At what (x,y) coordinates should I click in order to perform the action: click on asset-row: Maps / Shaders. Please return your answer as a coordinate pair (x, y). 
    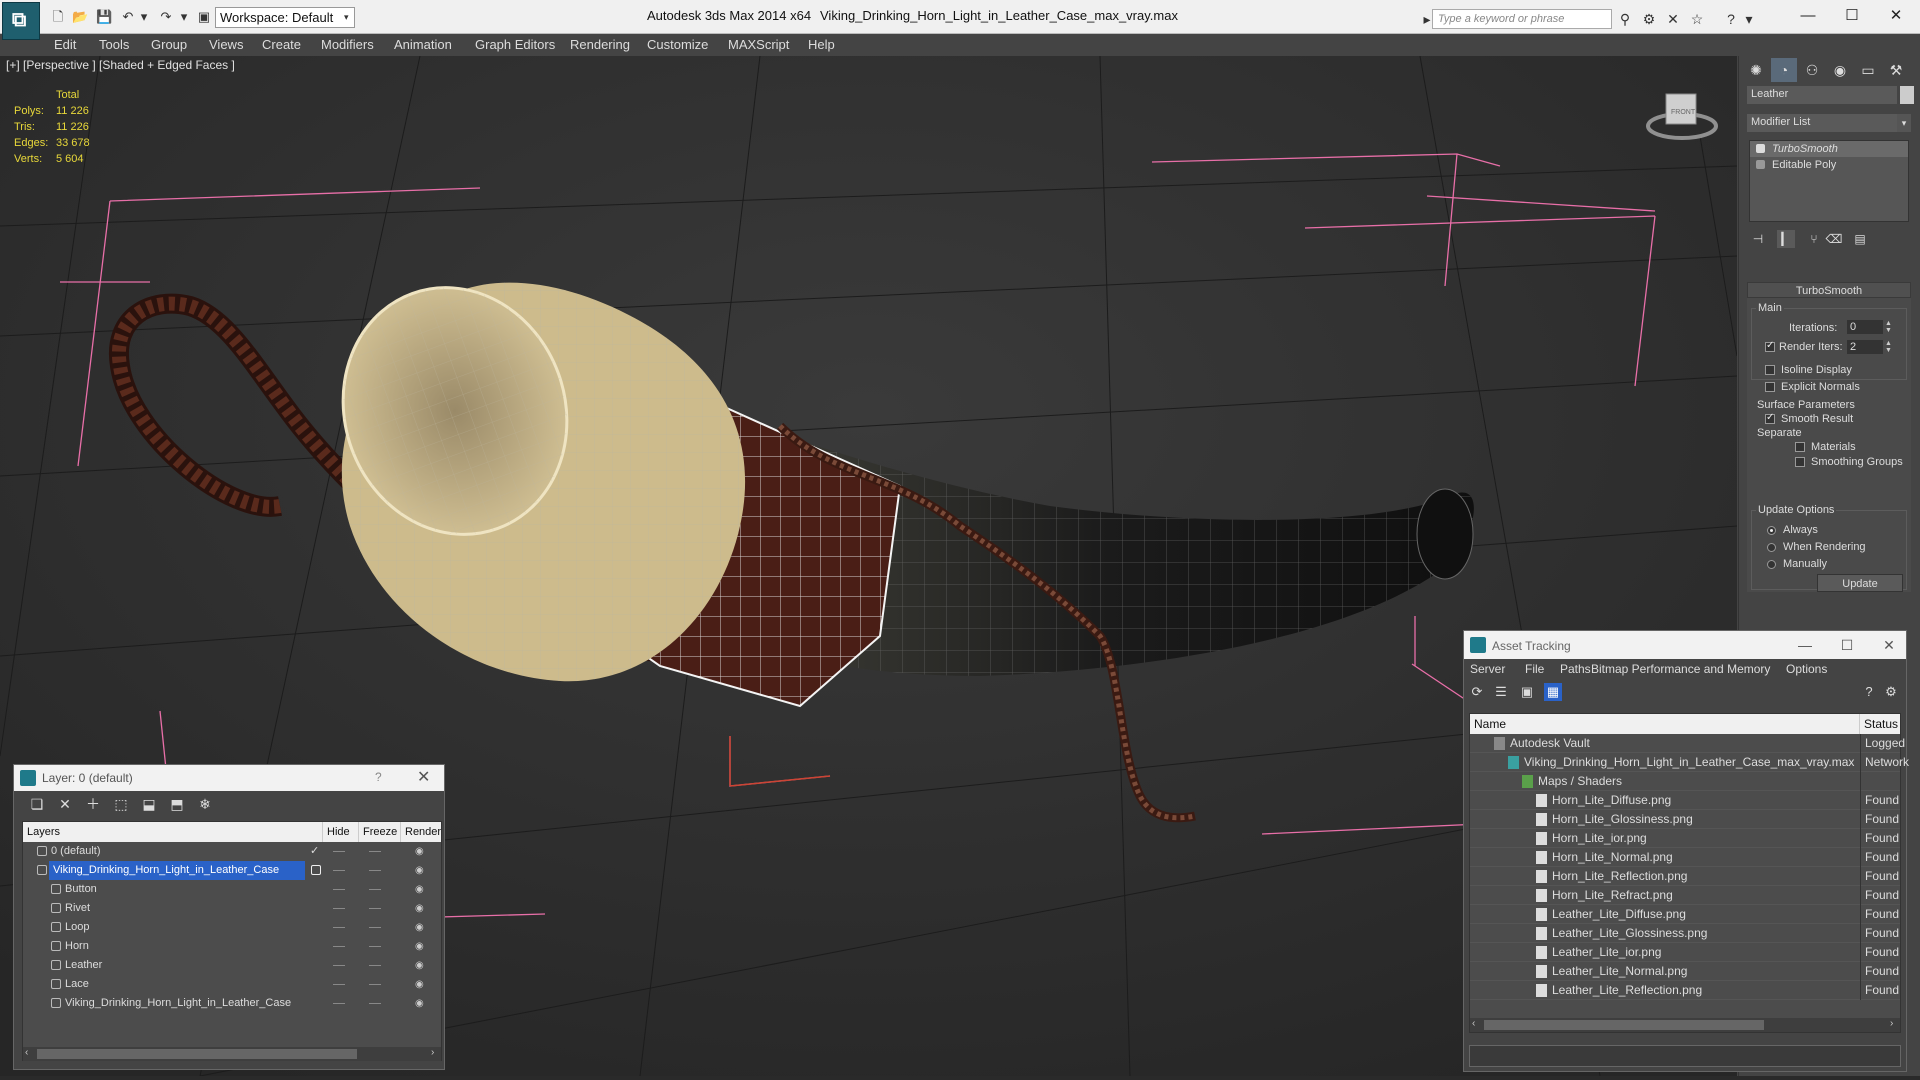
    Looking at the image, I should click on (1685, 781).